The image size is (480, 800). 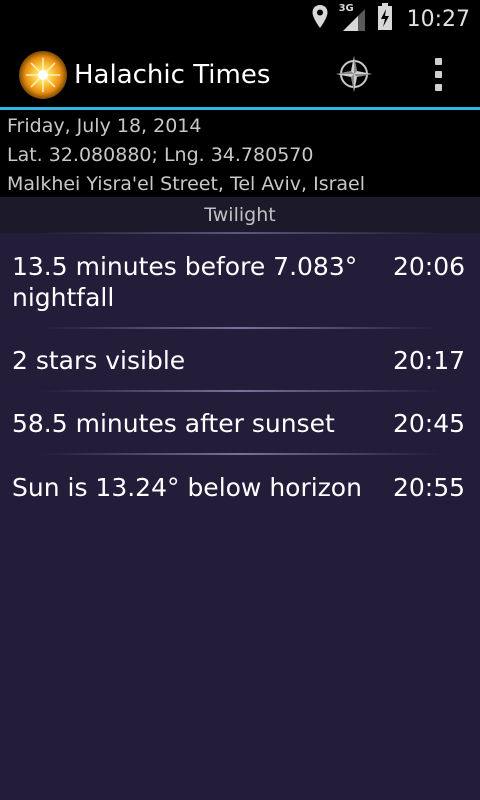 What do you see at coordinates (428, 360) in the screenshot?
I see `time-value: 20:17` at bounding box center [428, 360].